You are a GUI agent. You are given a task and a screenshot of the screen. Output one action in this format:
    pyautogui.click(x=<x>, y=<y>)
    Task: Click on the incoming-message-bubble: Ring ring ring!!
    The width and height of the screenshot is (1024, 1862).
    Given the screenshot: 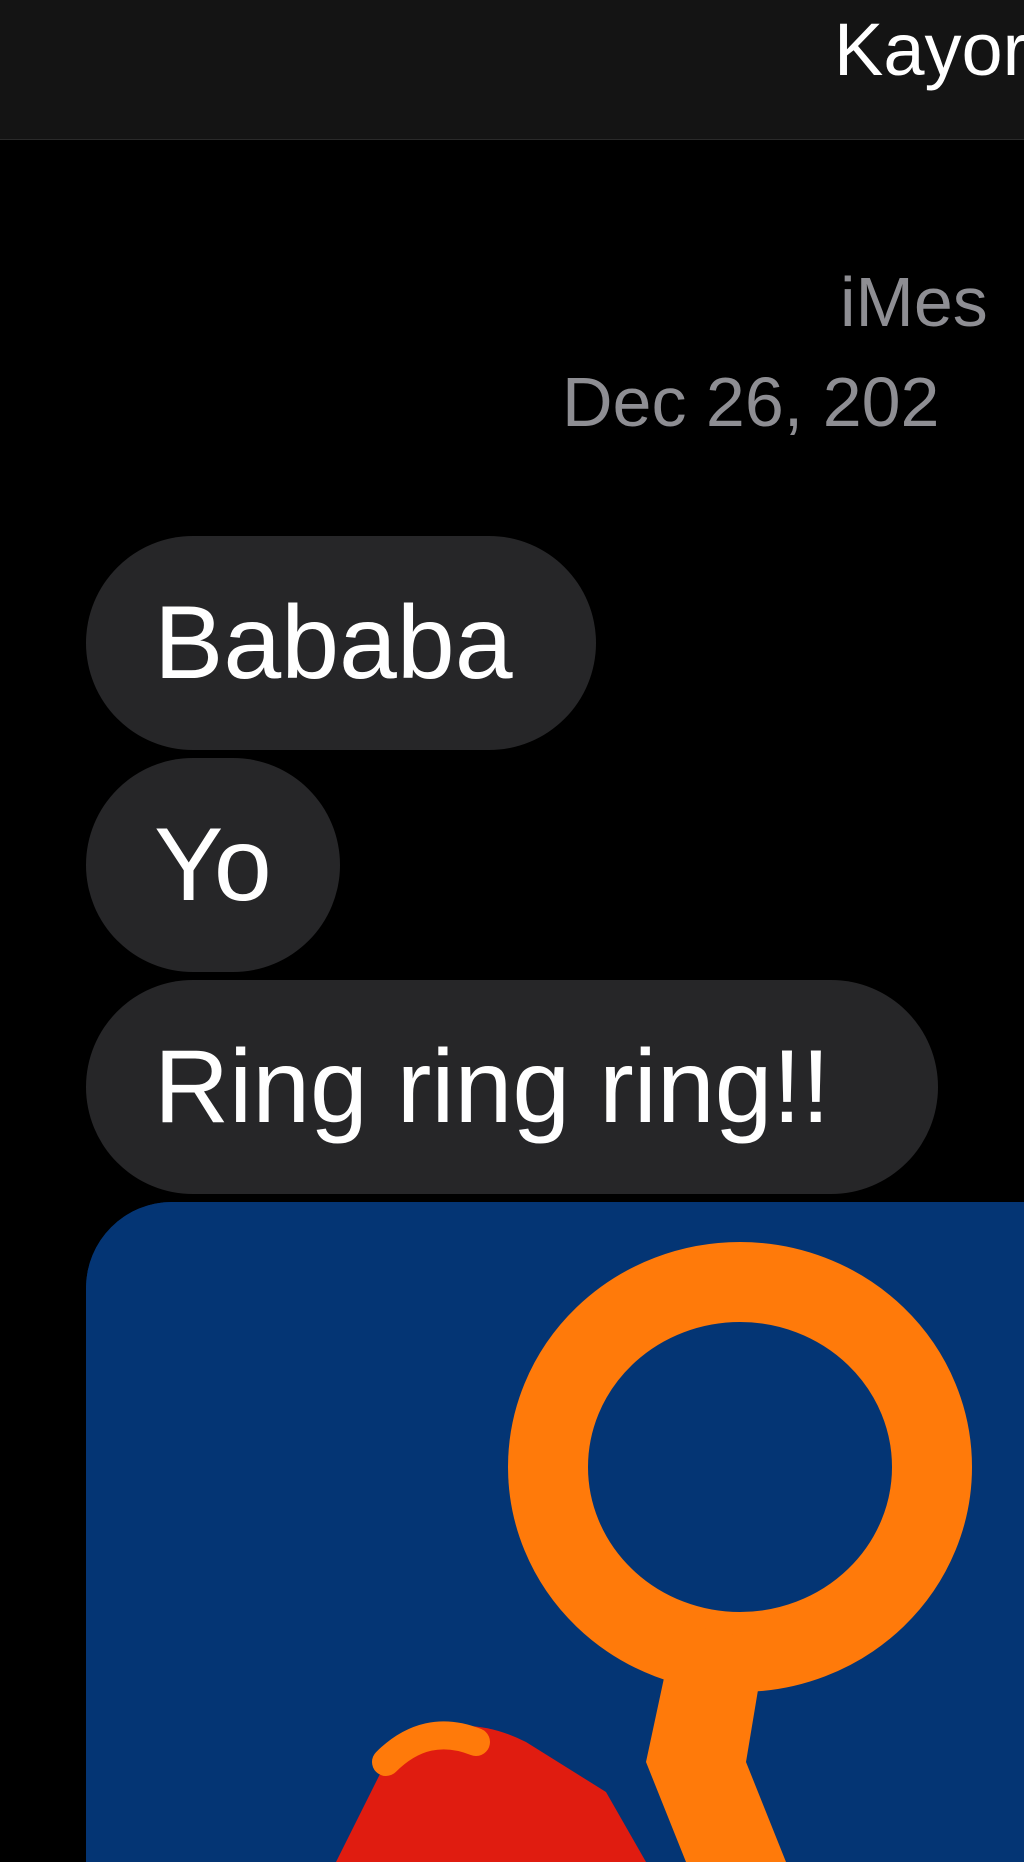 What is the action you would take?
    pyautogui.click(x=512, y=1087)
    